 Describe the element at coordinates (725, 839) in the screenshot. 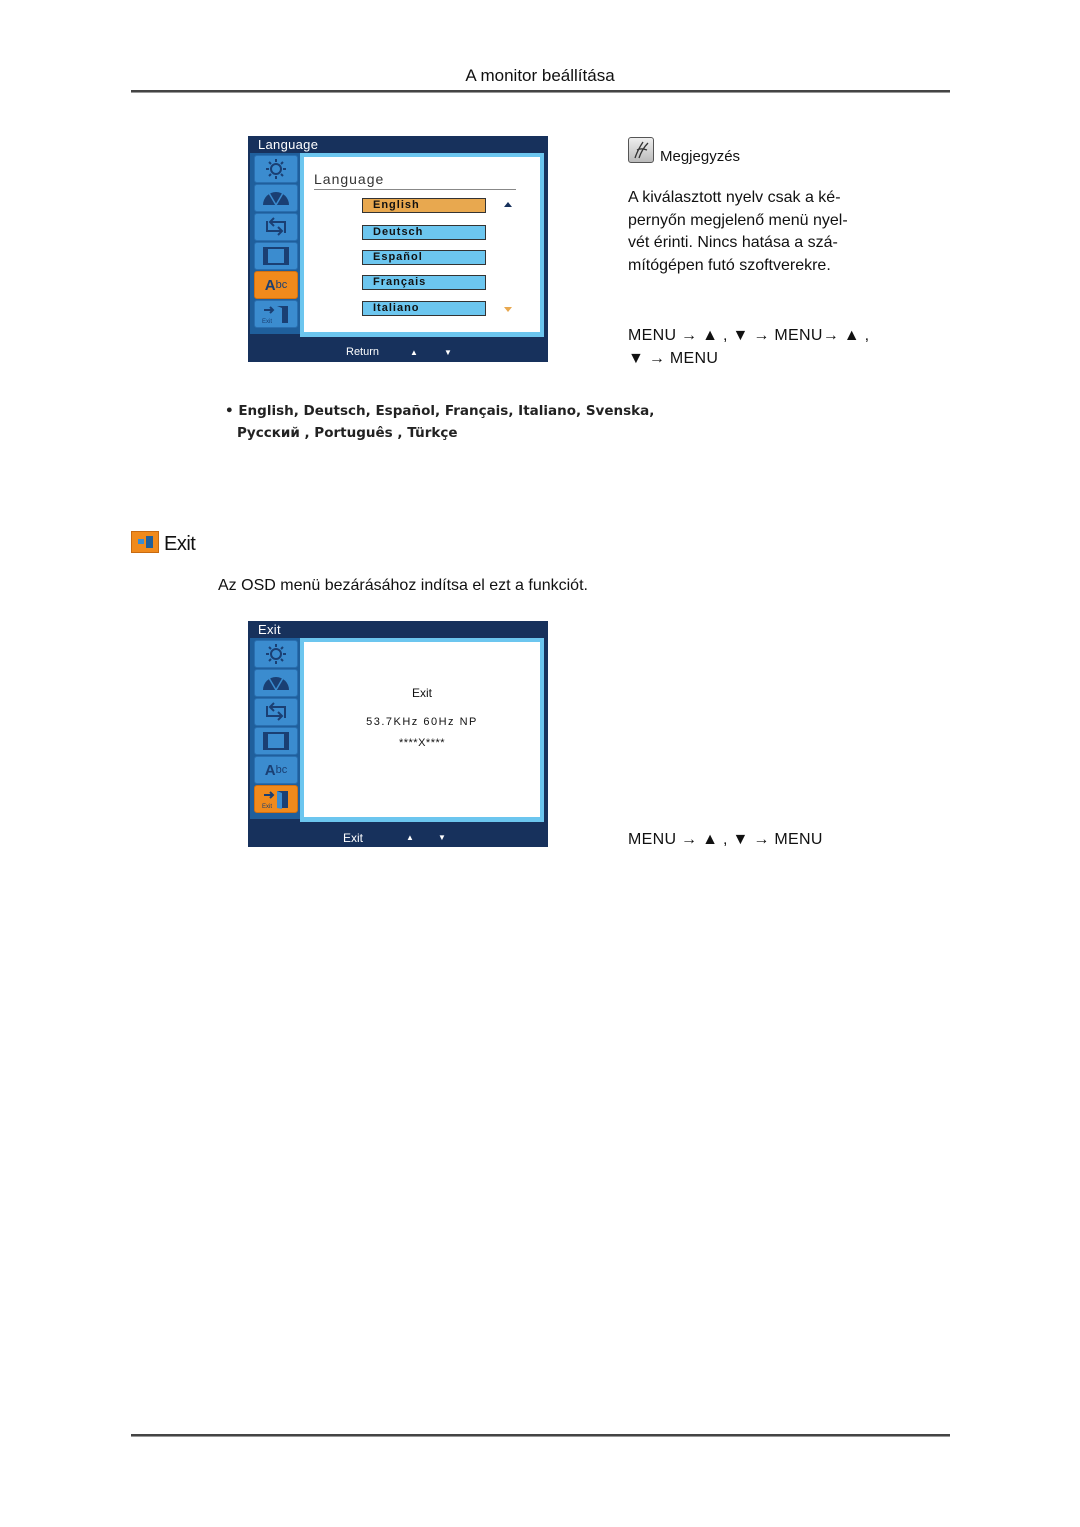

I see `exit-key-sequence: MENU → ▲ , ▼ → MENU` at that location.